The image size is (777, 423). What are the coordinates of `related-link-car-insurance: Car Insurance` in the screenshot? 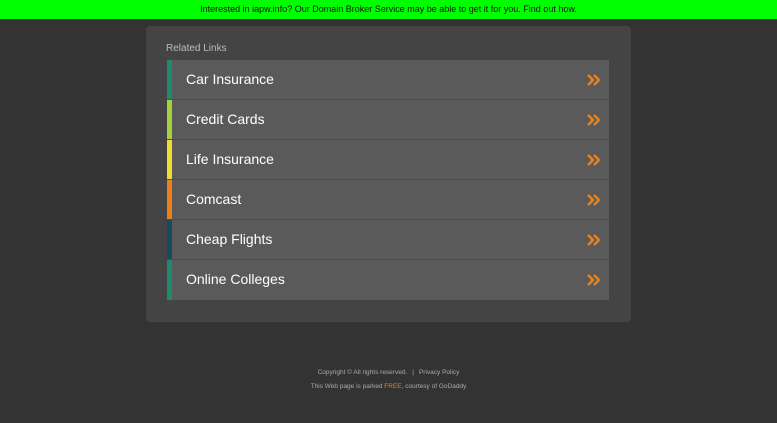 It's located at (388, 80).